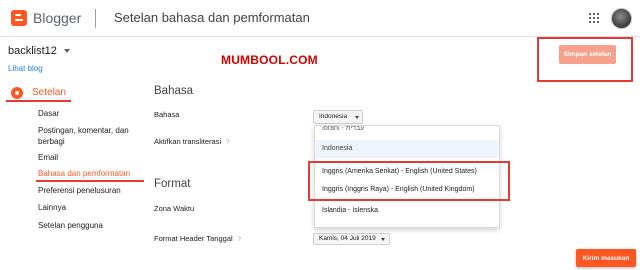 The width and height of the screenshot is (640, 270). What do you see at coordinates (38, 101) in the screenshot?
I see `settings-underline-mark` at bounding box center [38, 101].